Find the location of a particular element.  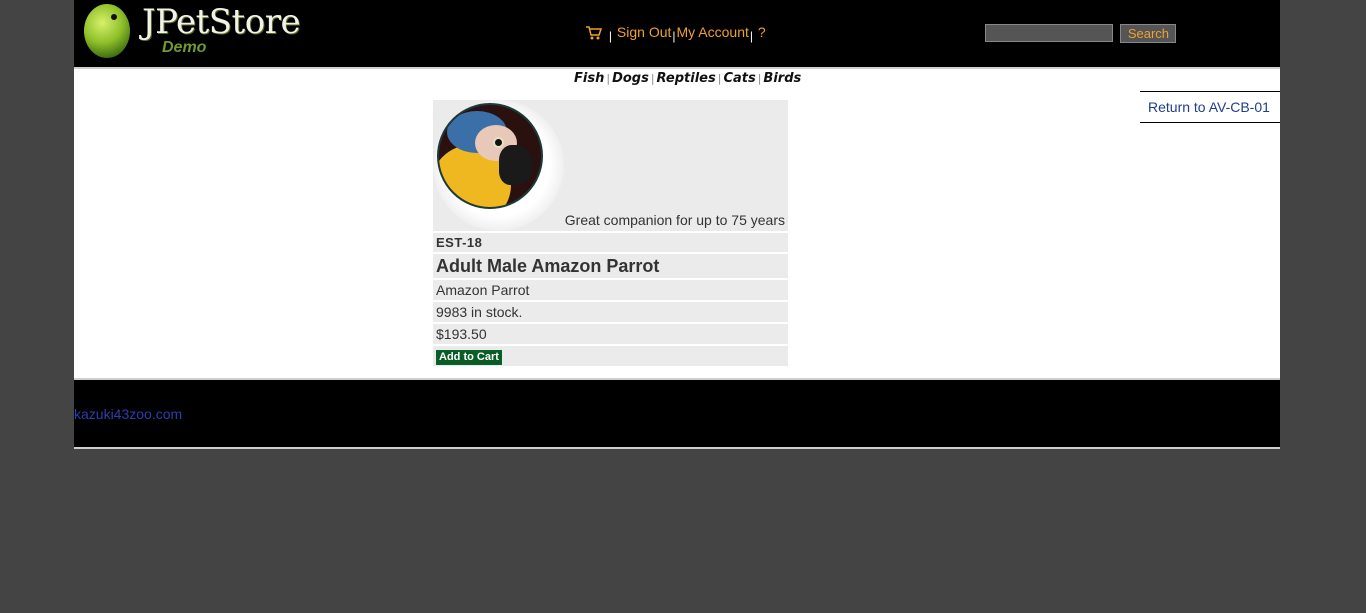

quicklink-birds: Birds is located at coordinates (782, 78).